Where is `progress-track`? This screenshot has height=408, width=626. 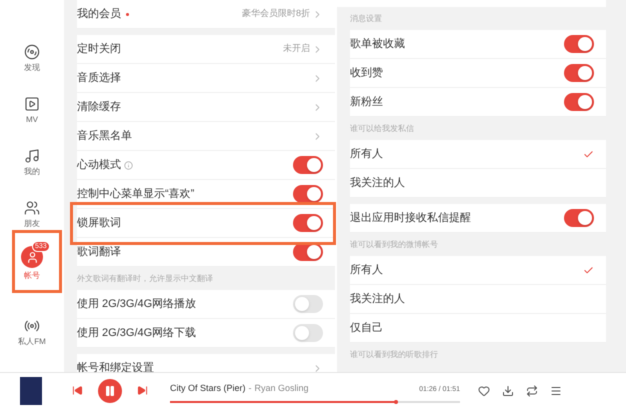 progress-track is located at coordinates (315, 401).